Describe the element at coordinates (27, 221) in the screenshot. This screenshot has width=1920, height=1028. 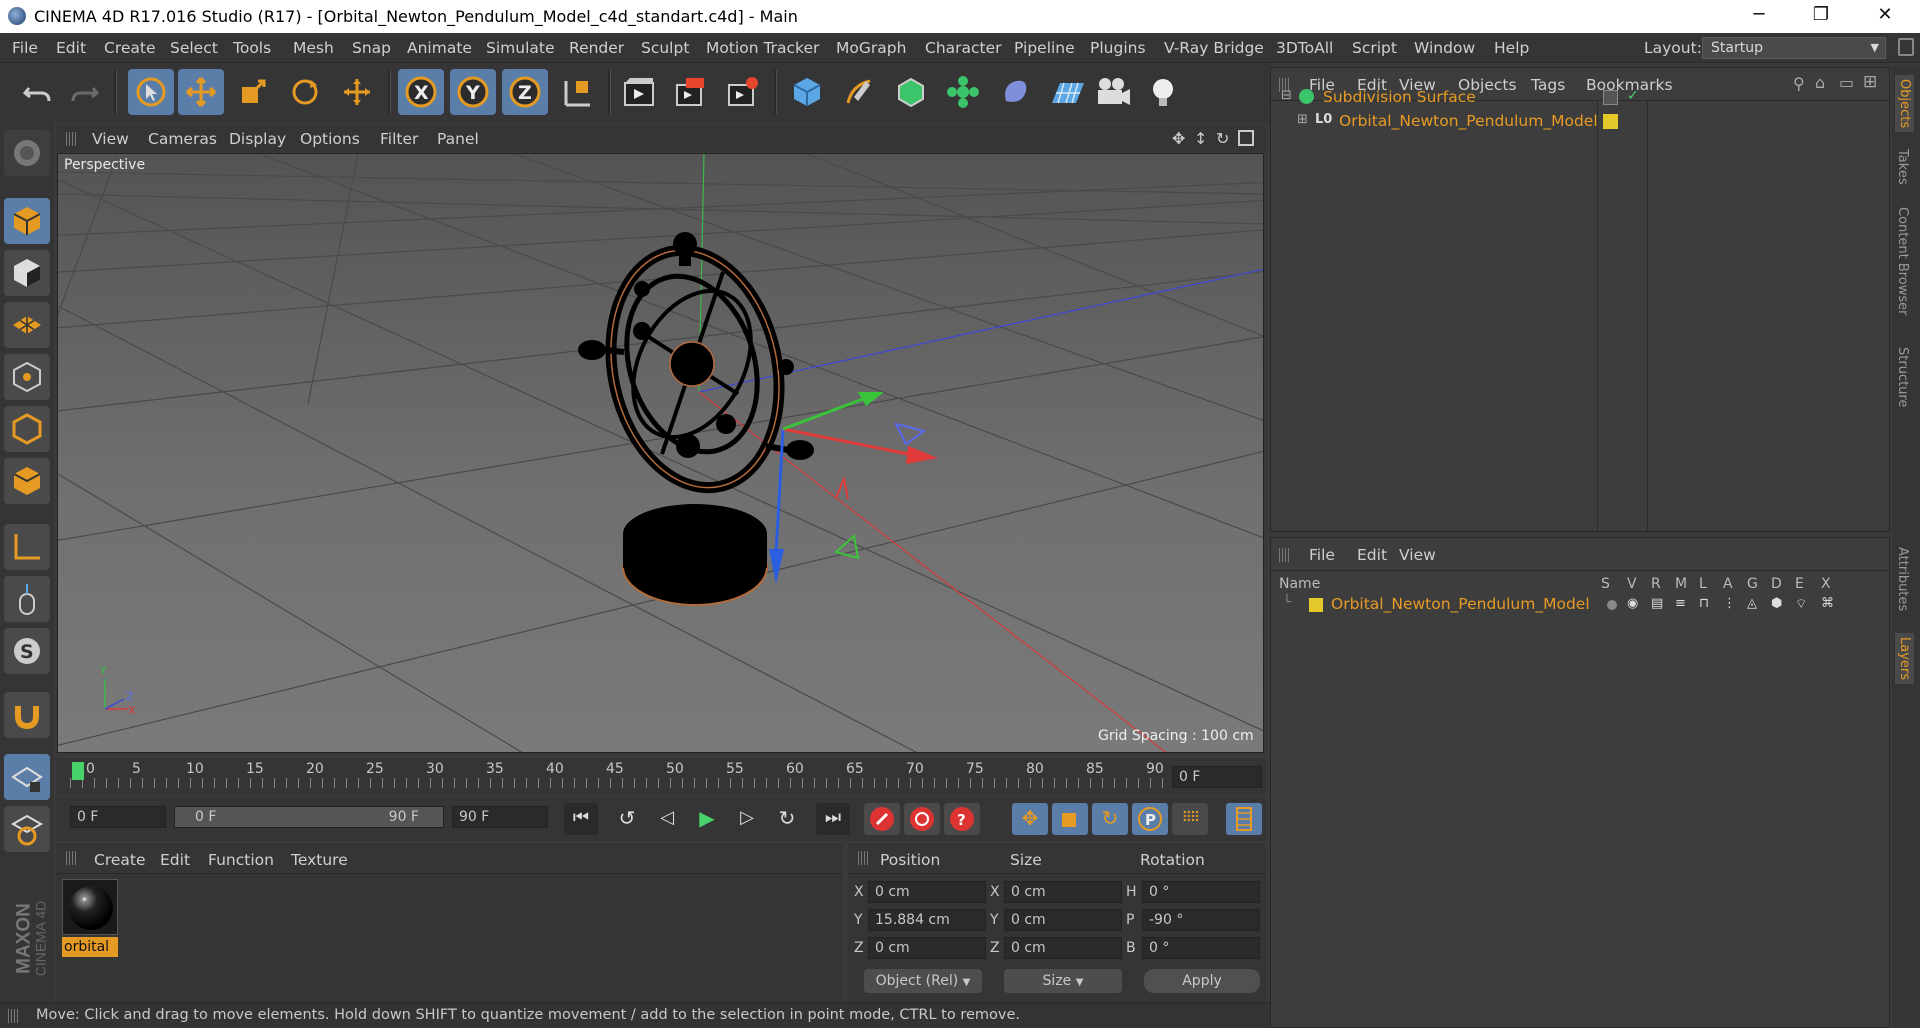
I see `model-mode-icon` at that location.